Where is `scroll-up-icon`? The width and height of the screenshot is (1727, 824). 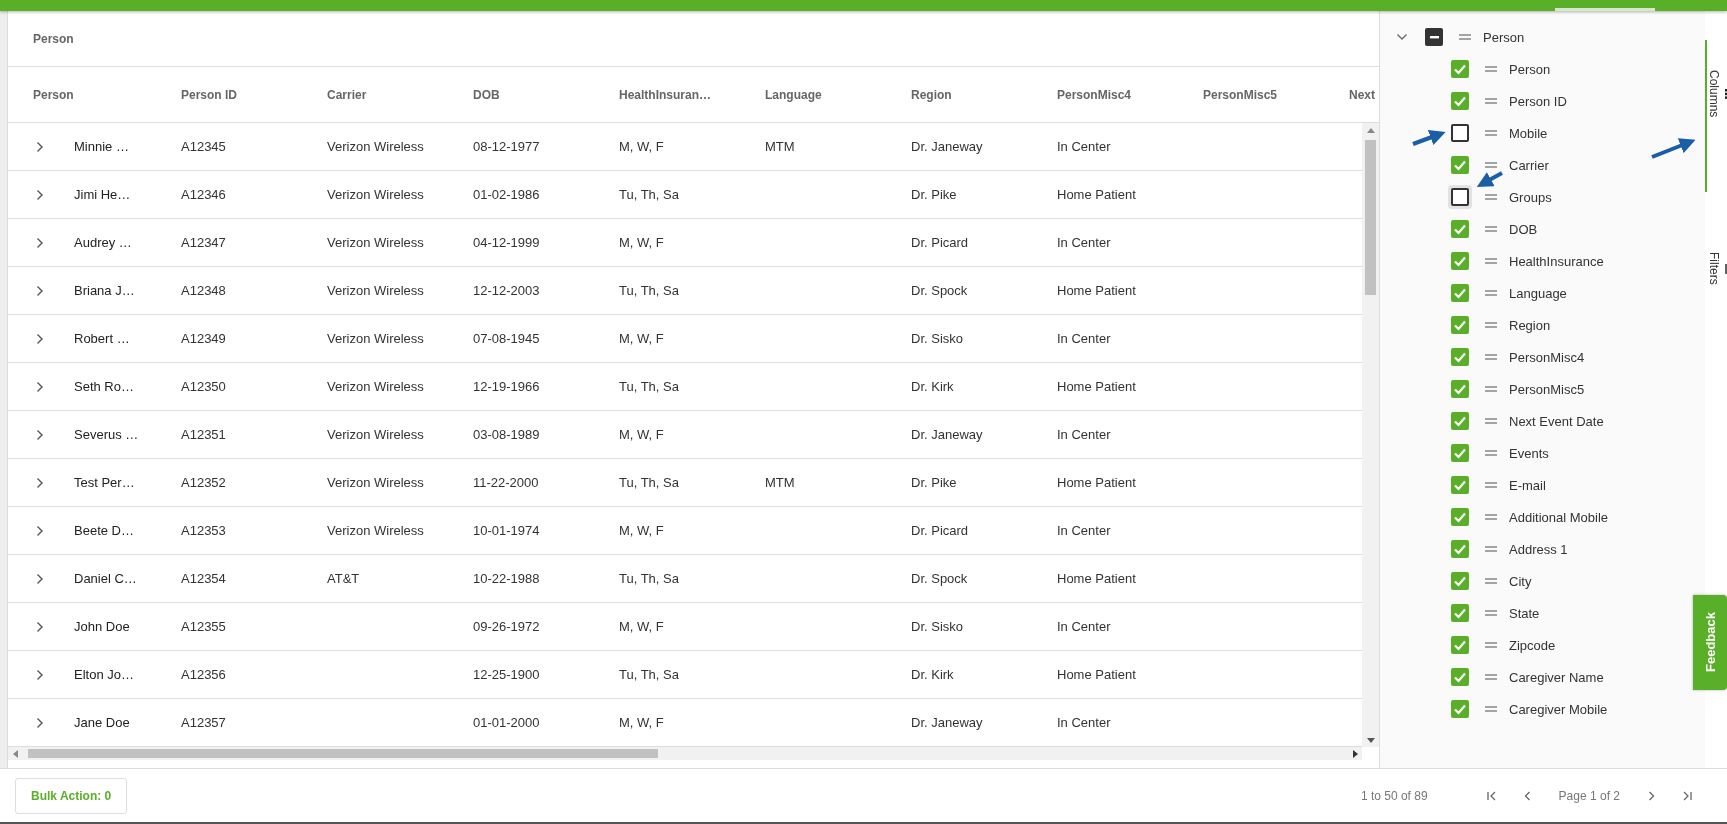 scroll-up-icon is located at coordinates (1370, 130).